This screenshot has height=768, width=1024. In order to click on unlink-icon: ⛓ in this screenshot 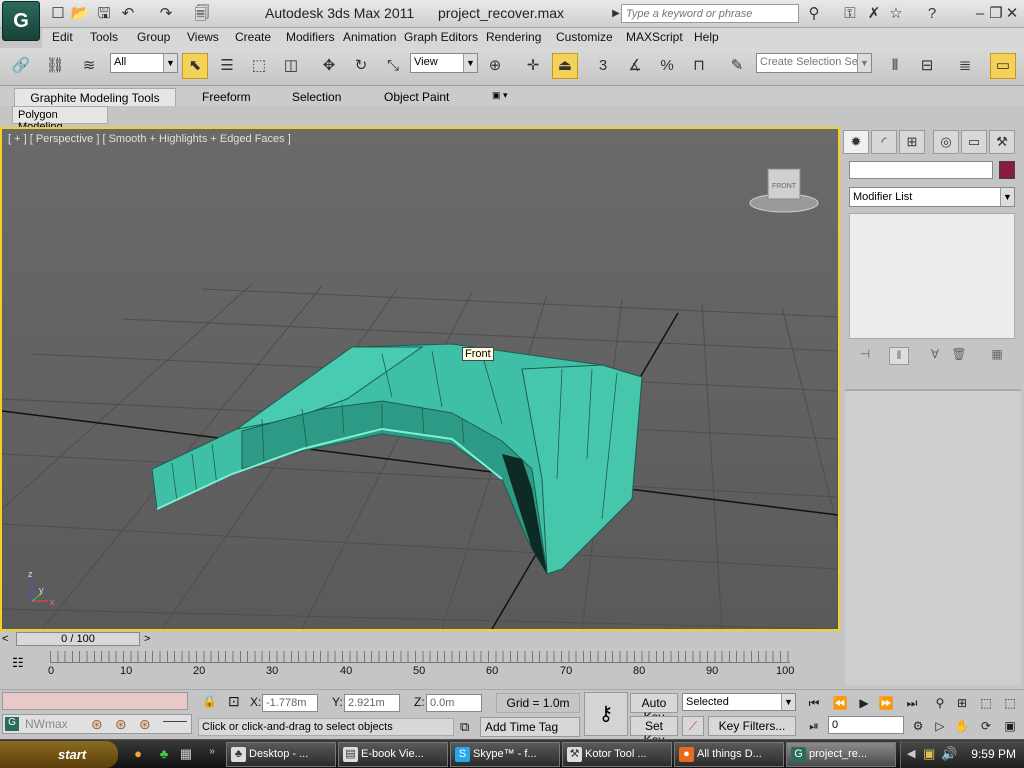, I will do `click(55, 66)`.